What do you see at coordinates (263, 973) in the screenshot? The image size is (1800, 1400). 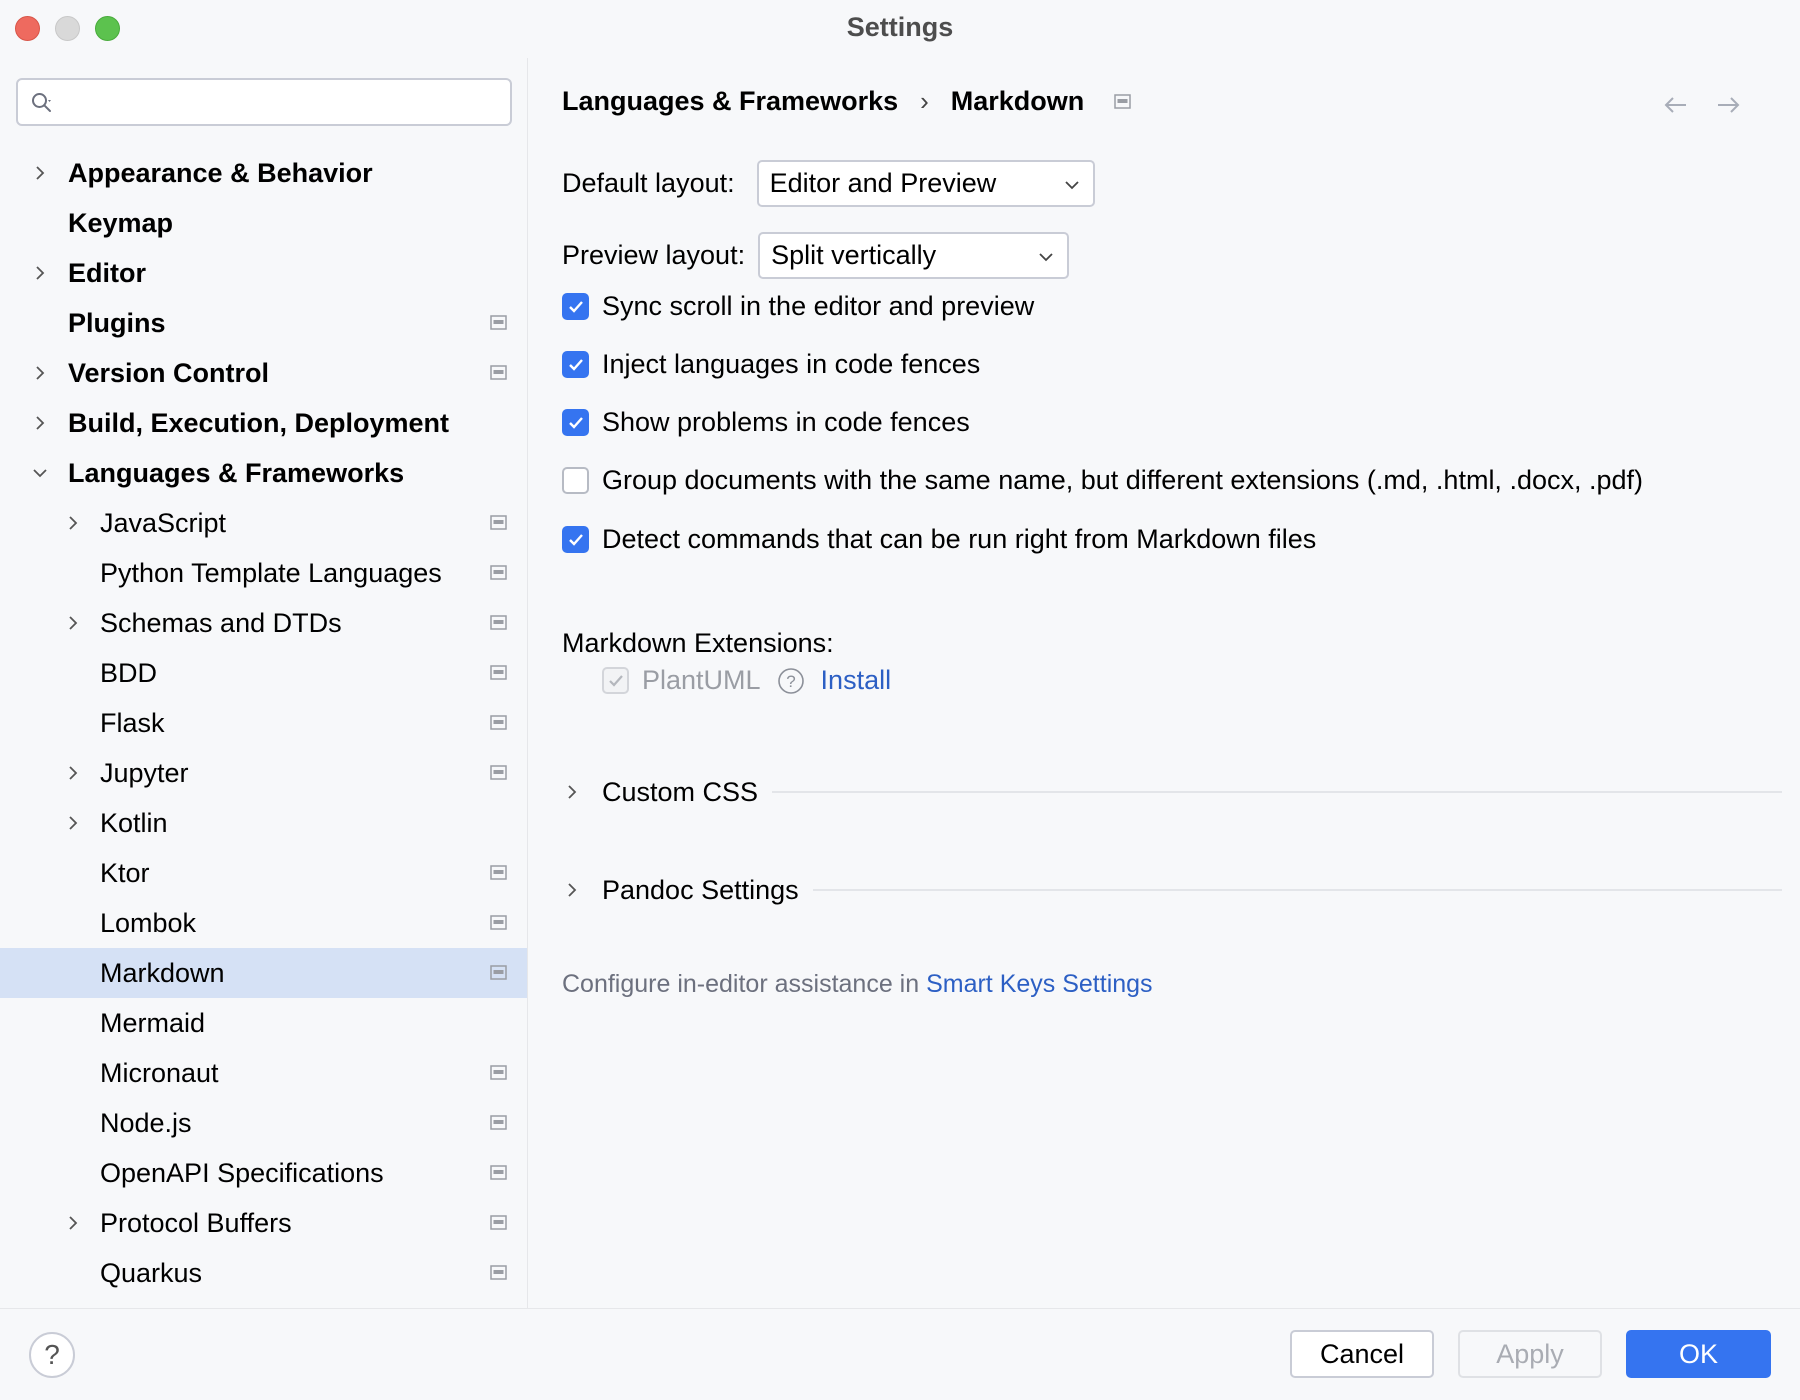 I see `sidebar-item-markdown: Markdown` at bounding box center [263, 973].